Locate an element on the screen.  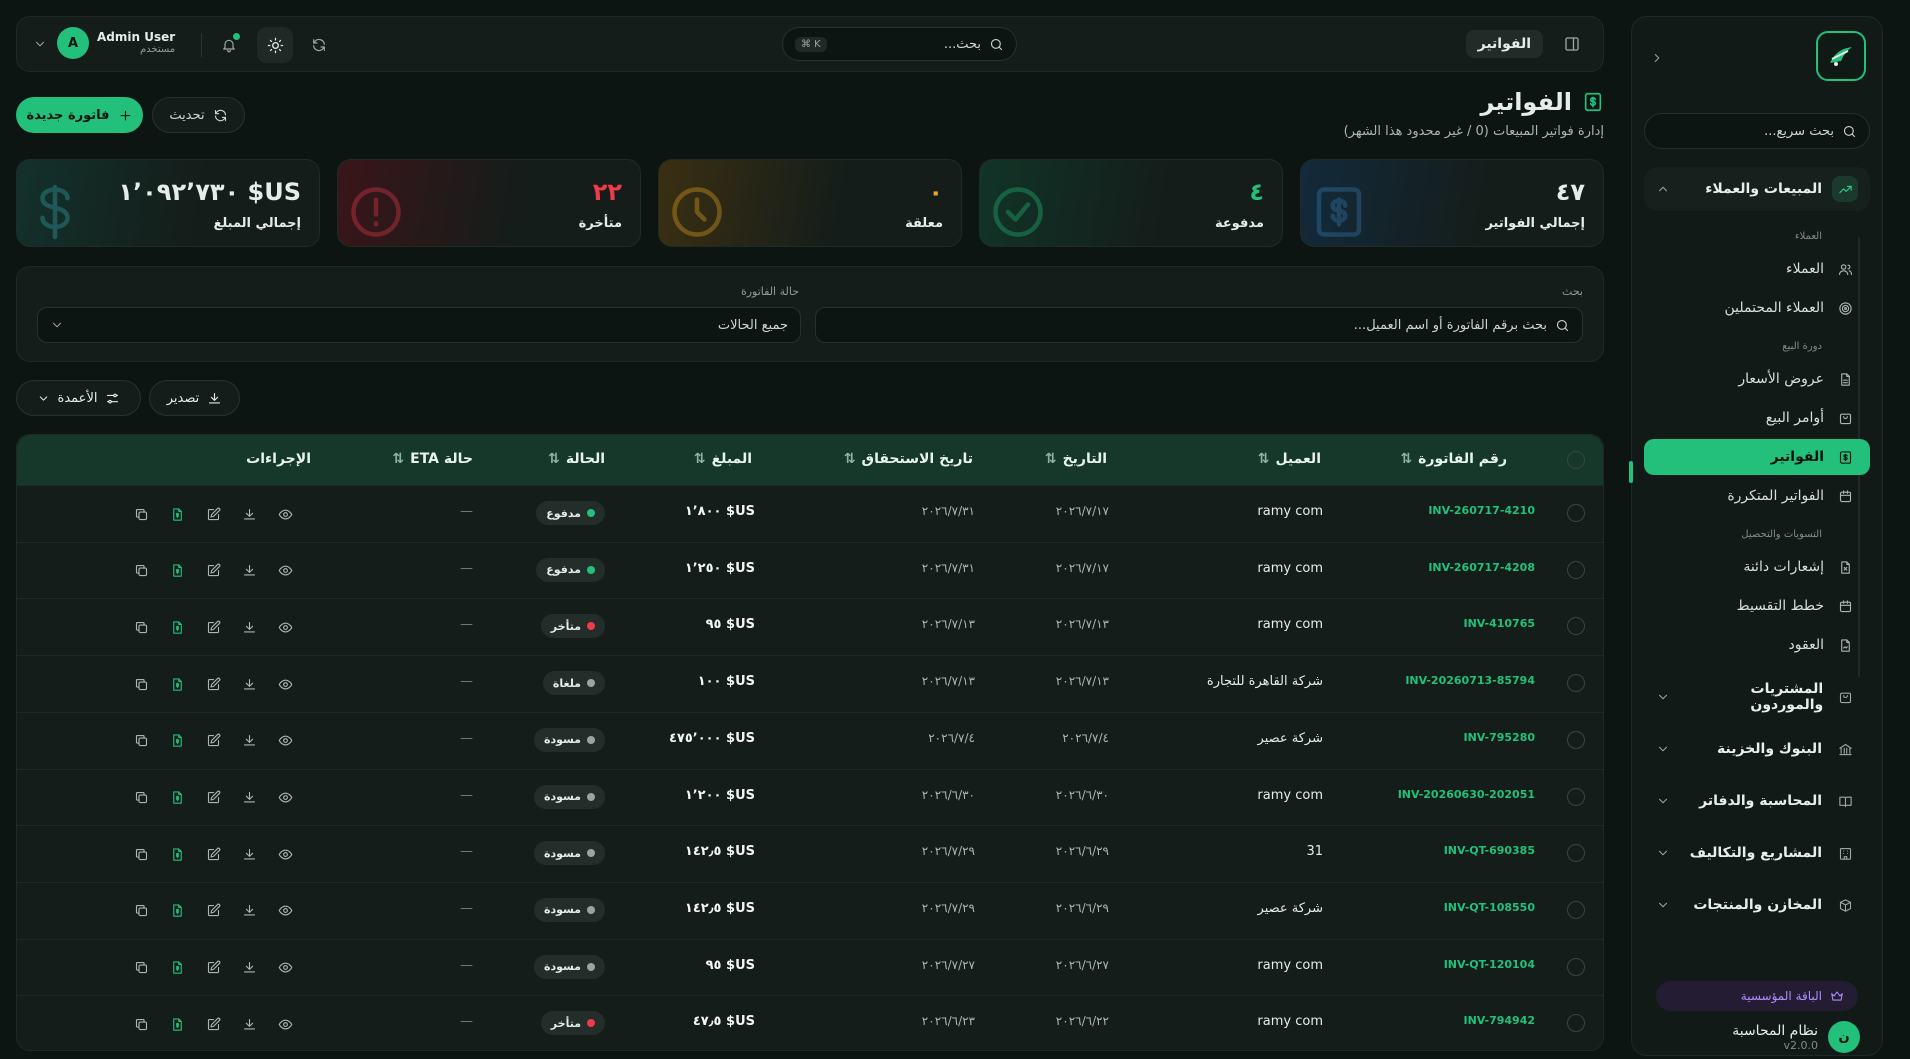
sidebar-section-purchases: المشتريات والموردون is located at coordinates (1757, 697).